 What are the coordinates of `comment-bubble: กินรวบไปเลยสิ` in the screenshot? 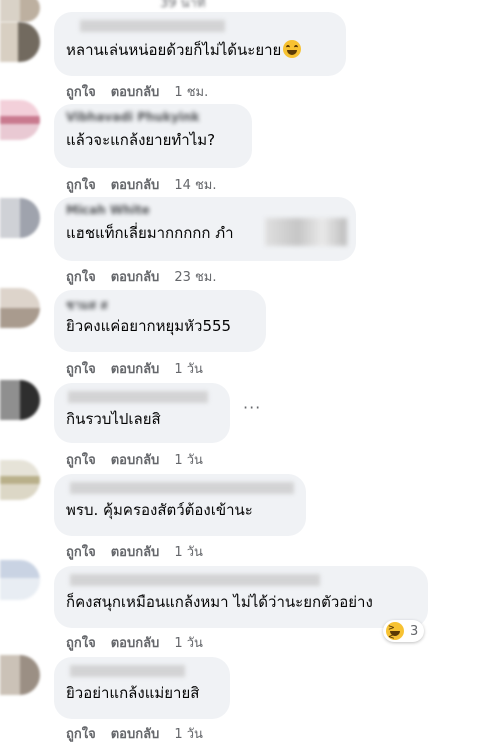 It's located at (142, 413).